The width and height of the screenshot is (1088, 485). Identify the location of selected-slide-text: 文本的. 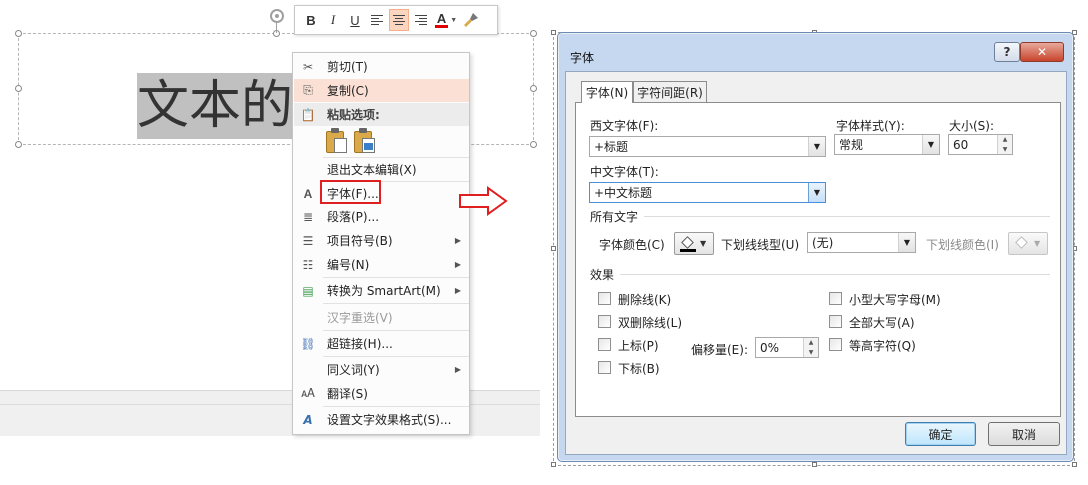
(217, 106).